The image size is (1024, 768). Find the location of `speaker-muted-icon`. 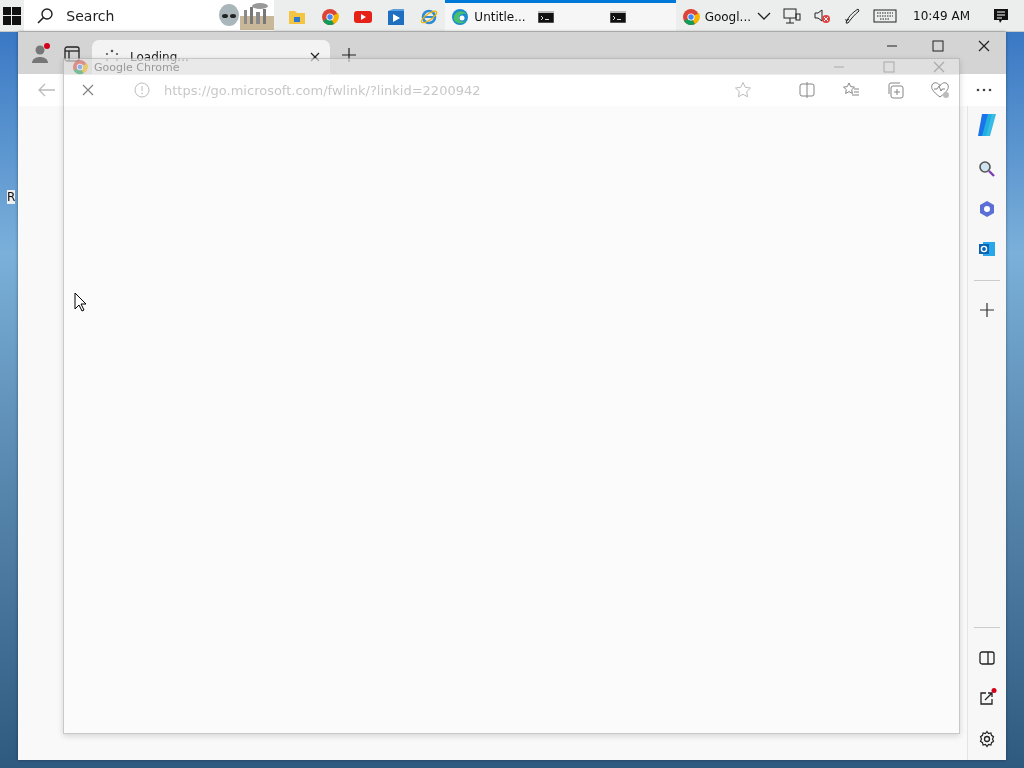

speaker-muted-icon is located at coordinates (822, 15).